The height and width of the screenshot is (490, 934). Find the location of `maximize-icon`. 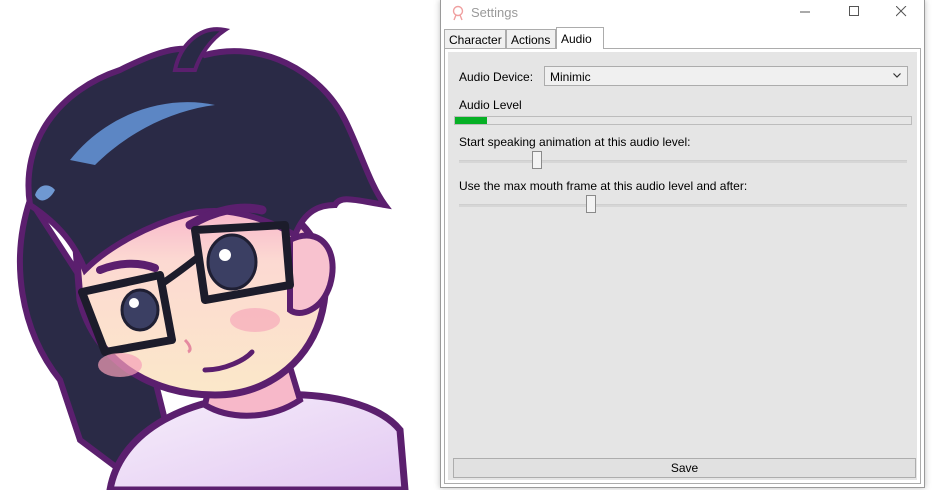

maximize-icon is located at coordinates (854, 11).